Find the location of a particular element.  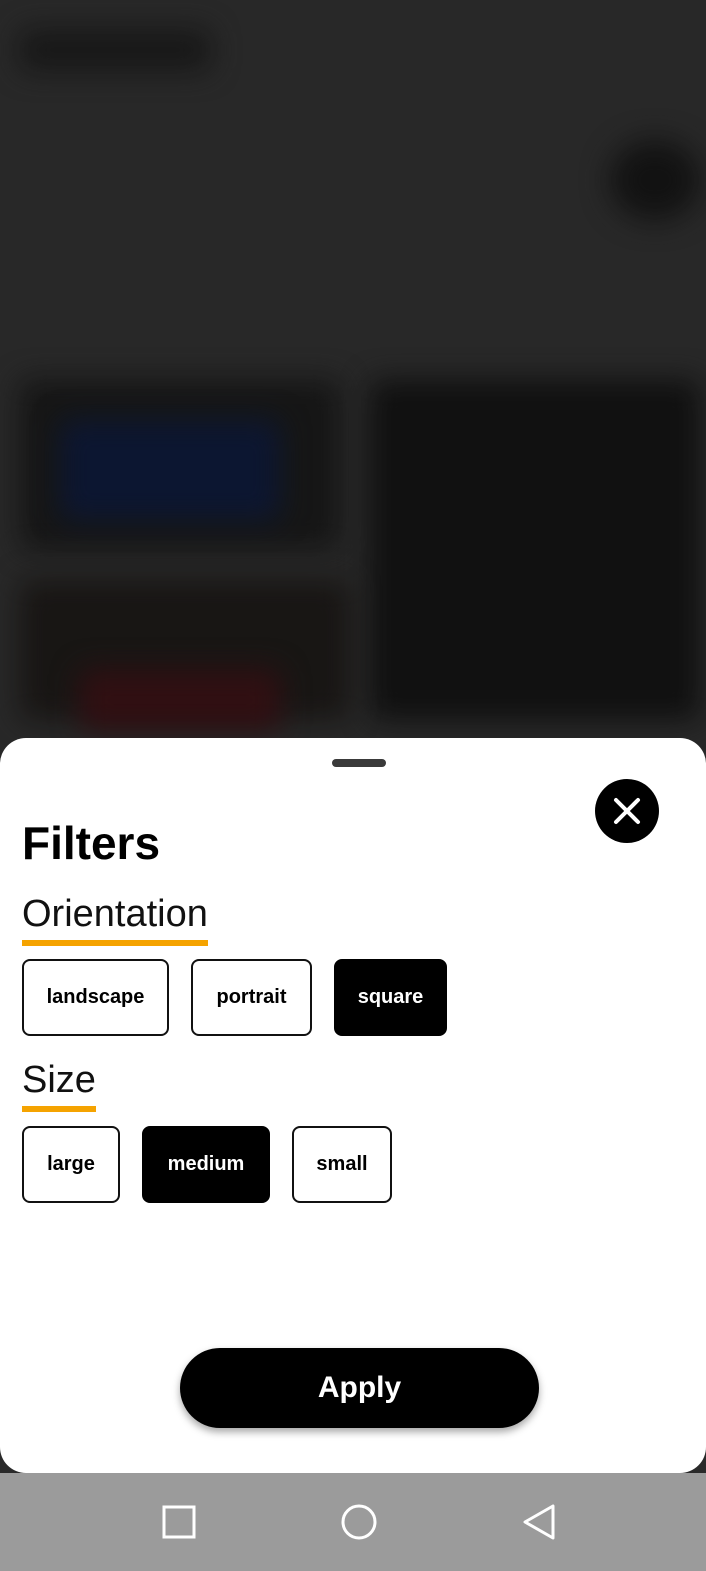

size-options: large medium small is located at coordinates (207, 1164).